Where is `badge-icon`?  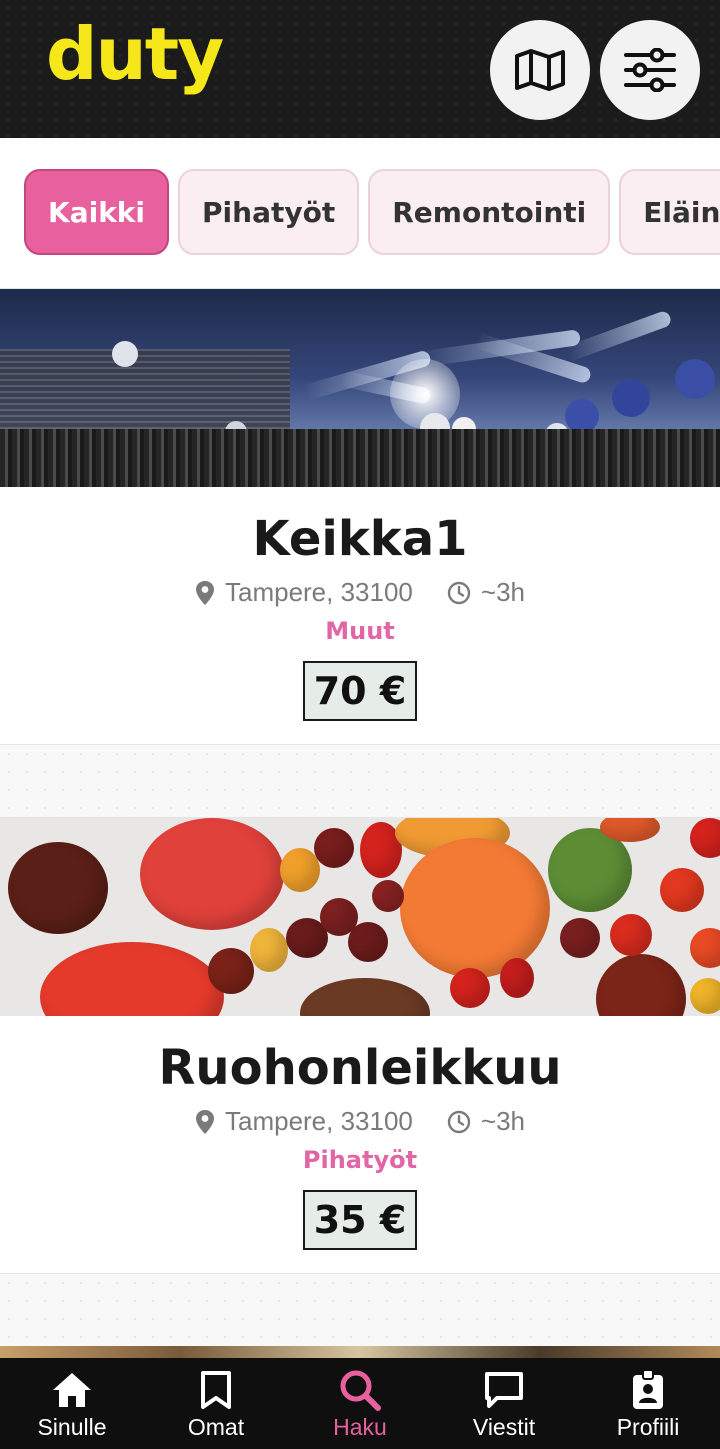
badge-icon is located at coordinates (648, 1389).